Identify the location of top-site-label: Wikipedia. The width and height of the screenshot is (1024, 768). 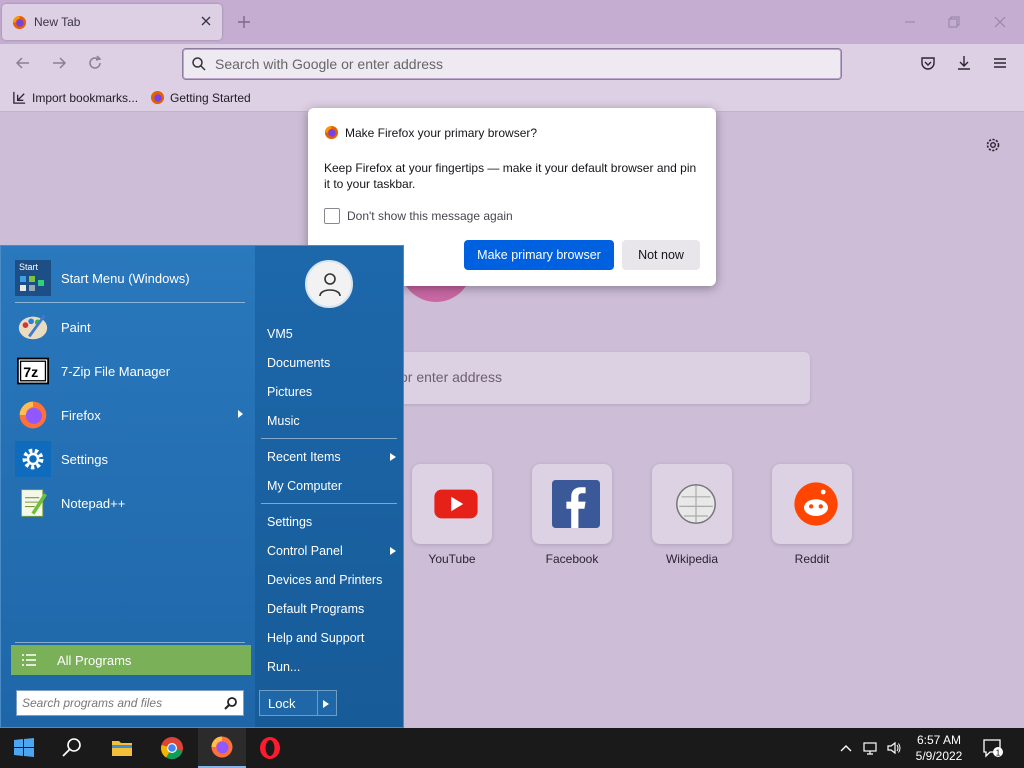
(692, 559).